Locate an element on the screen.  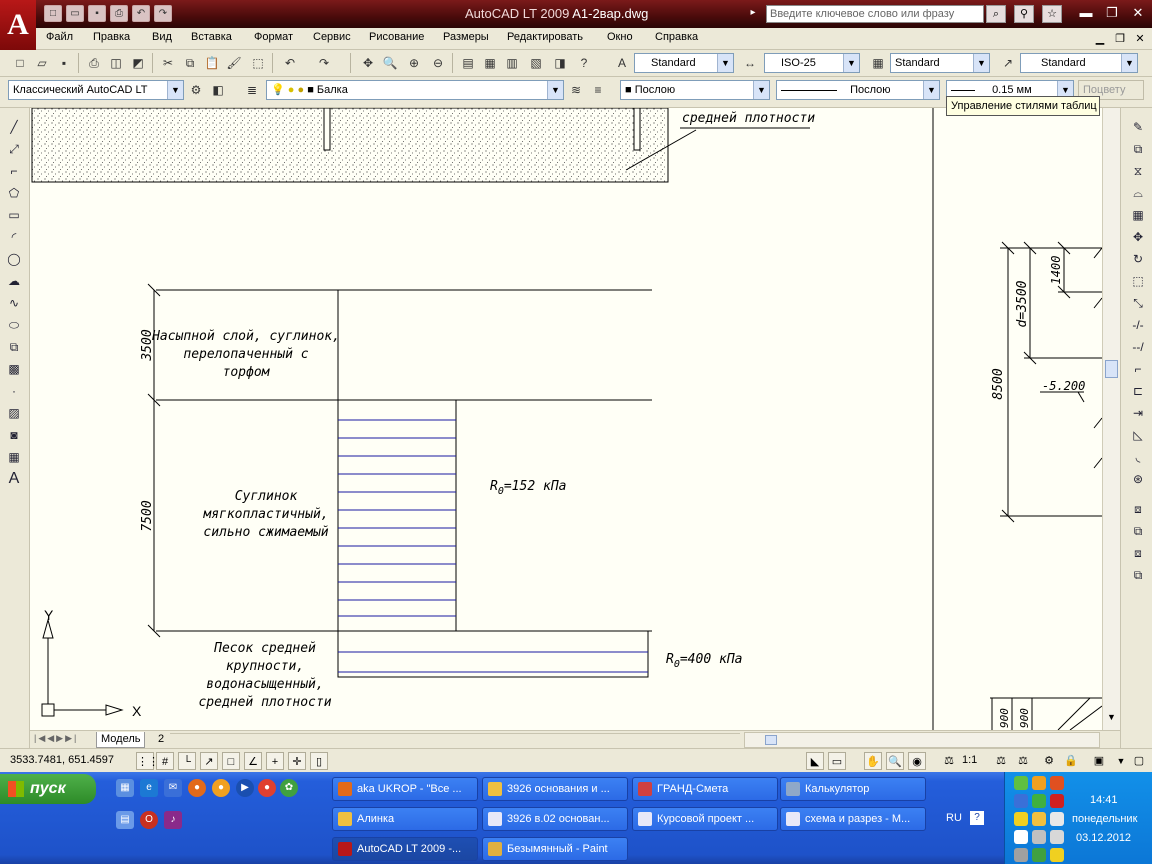
ie-icon: e is located at coordinates (149, 788).